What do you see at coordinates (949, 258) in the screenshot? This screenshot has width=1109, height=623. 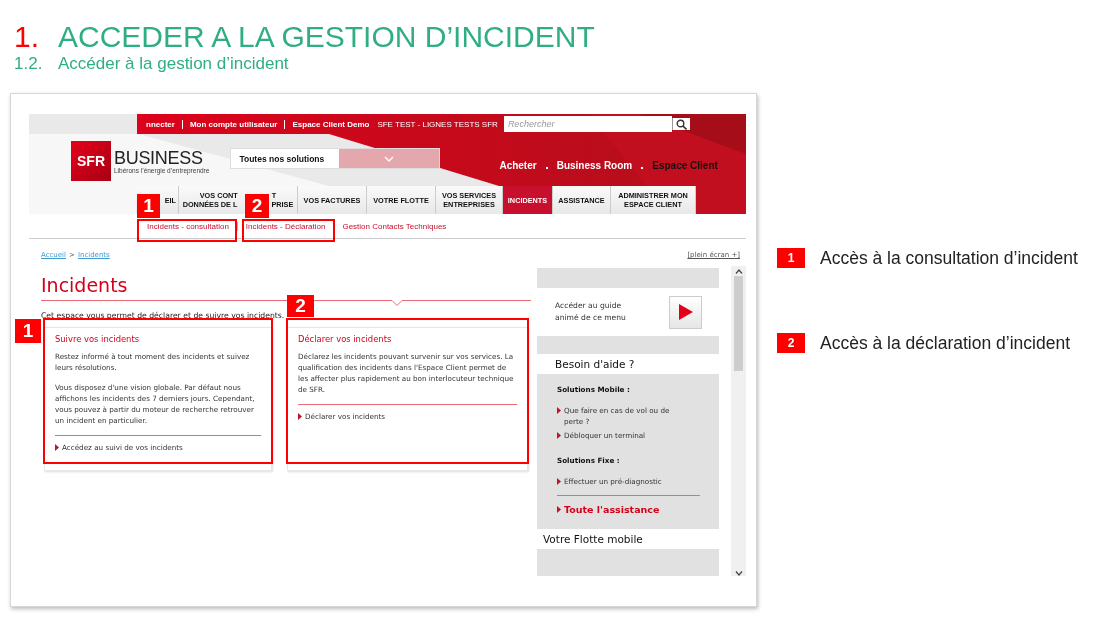 I see `legend-text: Accès à la consultation d’incident` at bounding box center [949, 258].